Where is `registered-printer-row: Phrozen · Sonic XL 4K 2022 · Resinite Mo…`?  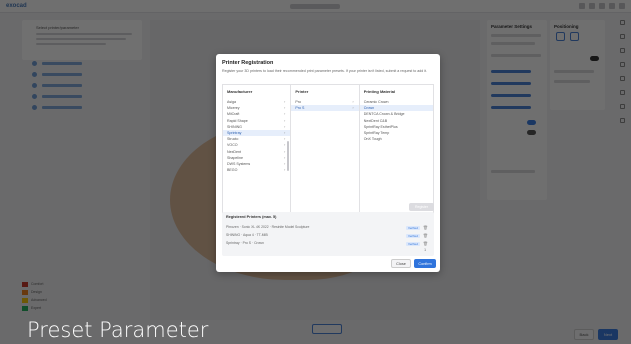
registered-printer-row: Phrozen · Sonic XL 4K 2022 · Resinite Mo… is located at coordinates (327, 227).